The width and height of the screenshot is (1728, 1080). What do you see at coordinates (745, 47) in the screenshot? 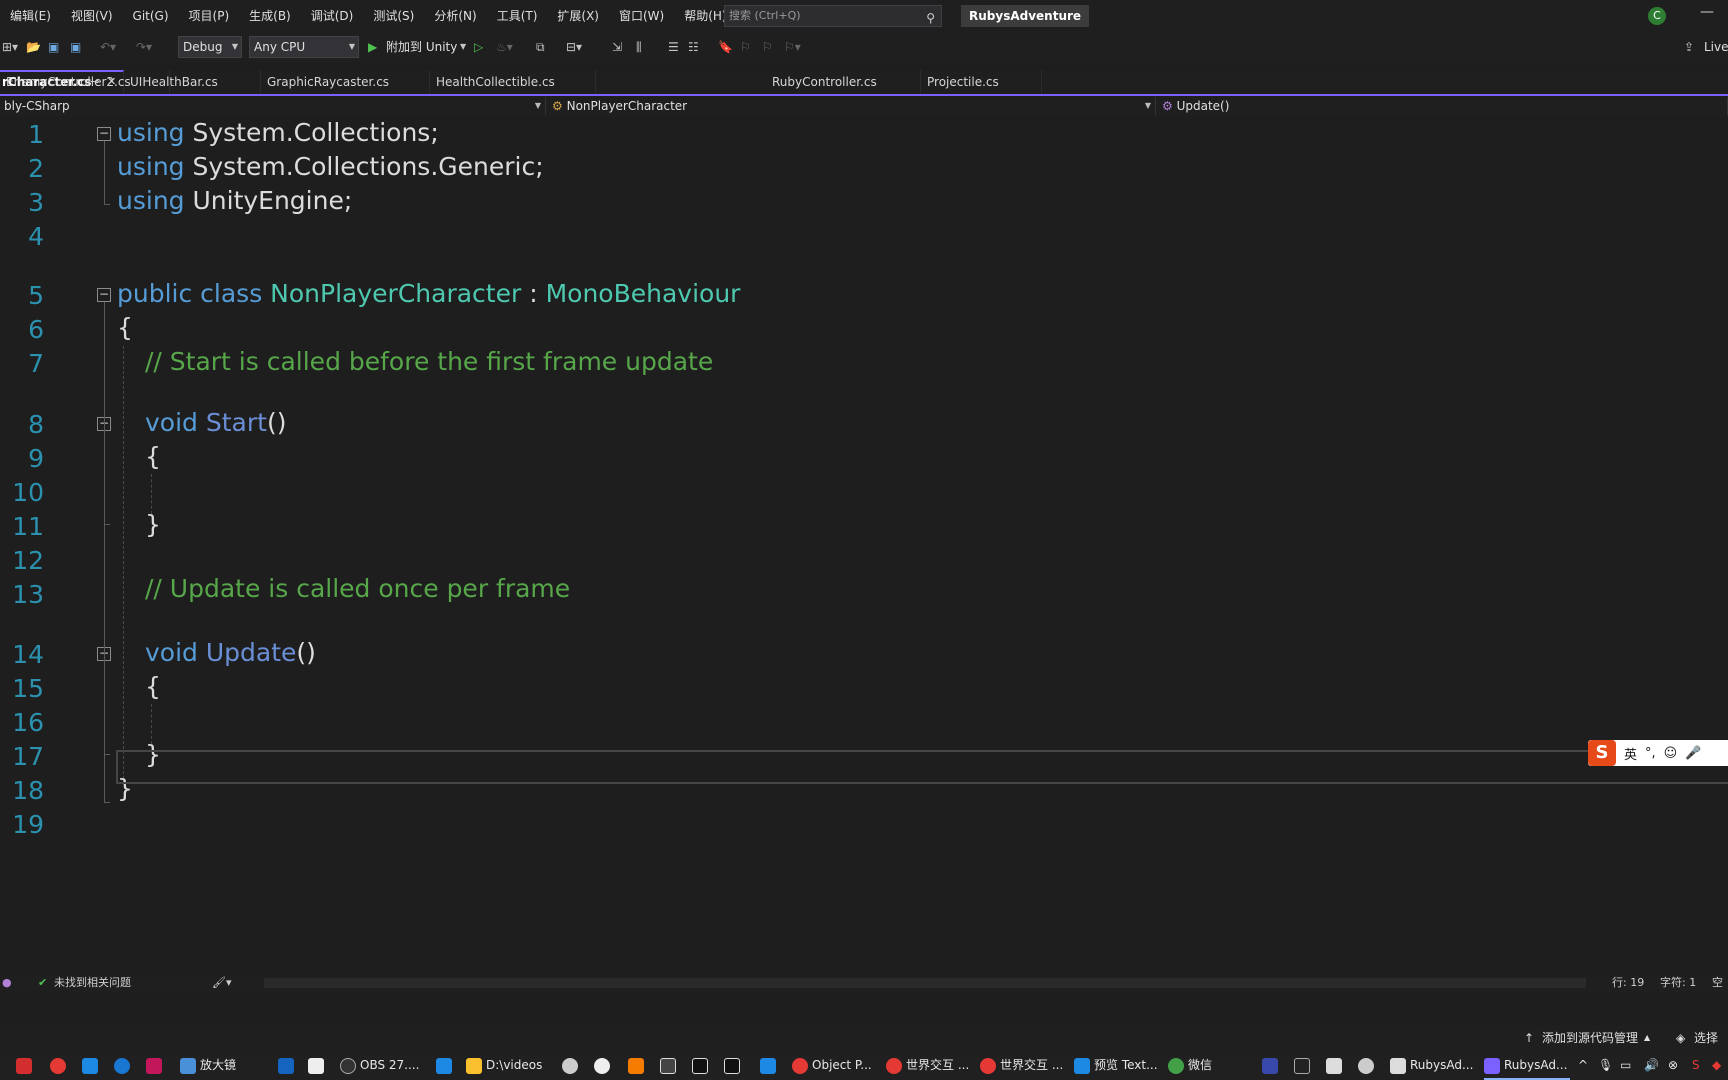
I see `prev-bookmark-icon: ⚐` at bounding box center [745, 47].